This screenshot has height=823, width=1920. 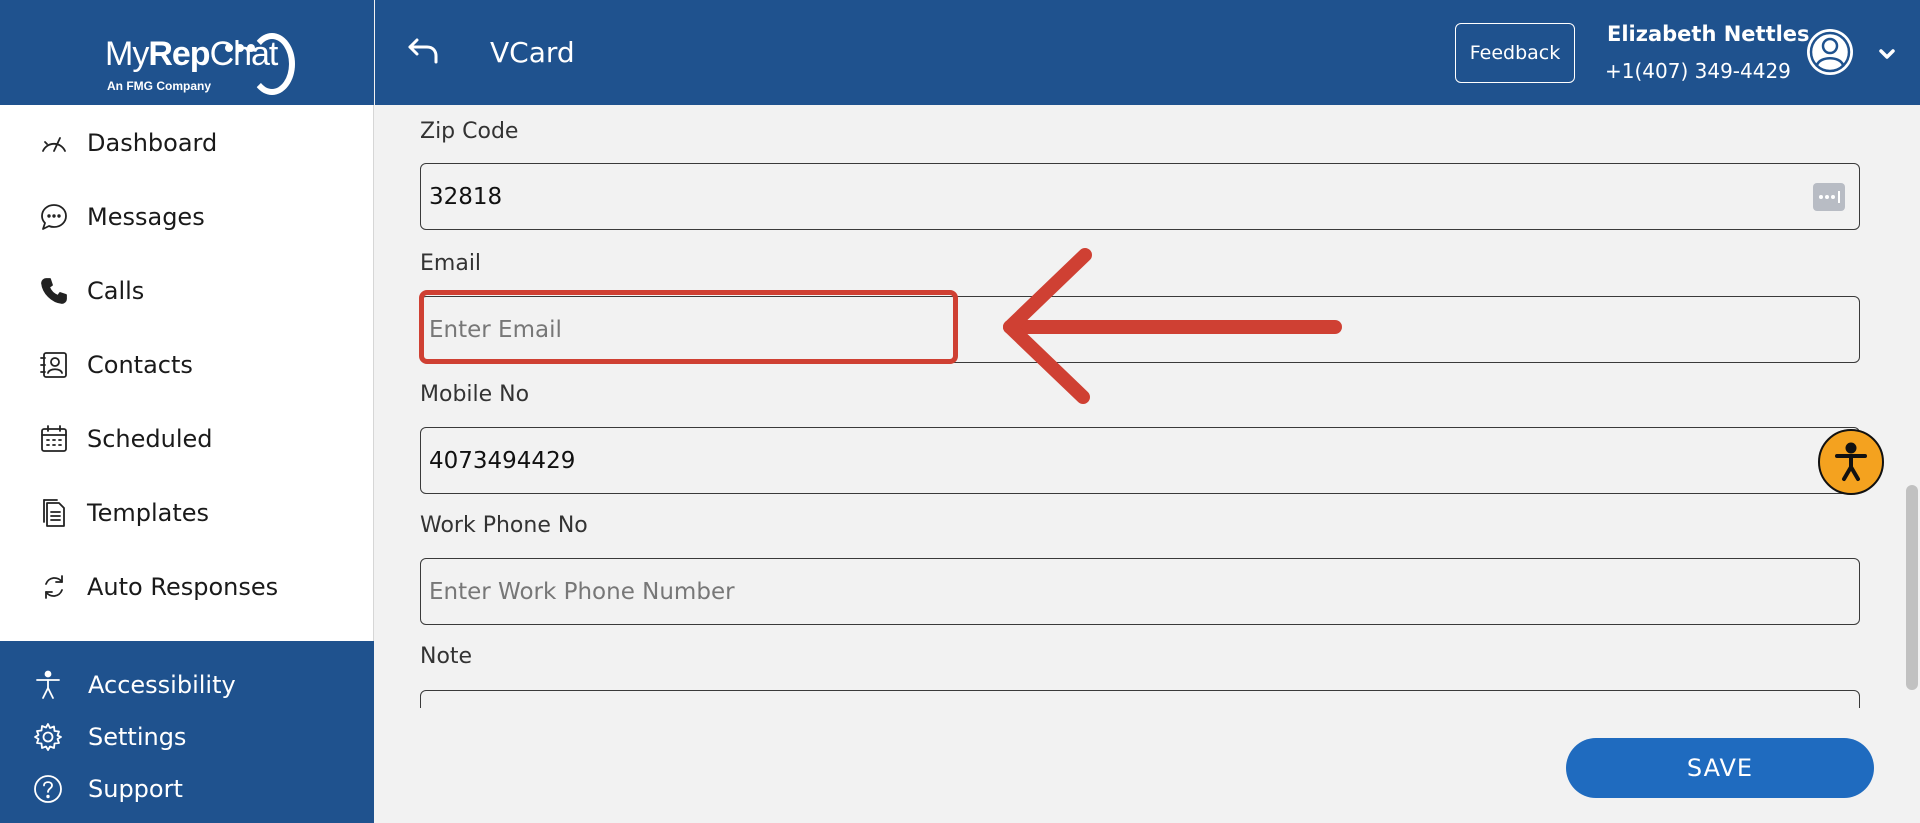 I want to click on note-field-box, so click(x=1140, y=699).